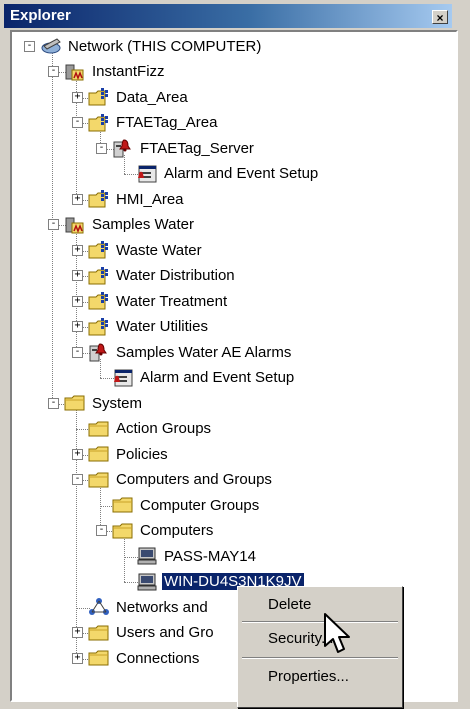  What do you see at coordinates (104, 403) in the screenshot?
I see `tree-item-system: System` at bounding box center [104, 403].